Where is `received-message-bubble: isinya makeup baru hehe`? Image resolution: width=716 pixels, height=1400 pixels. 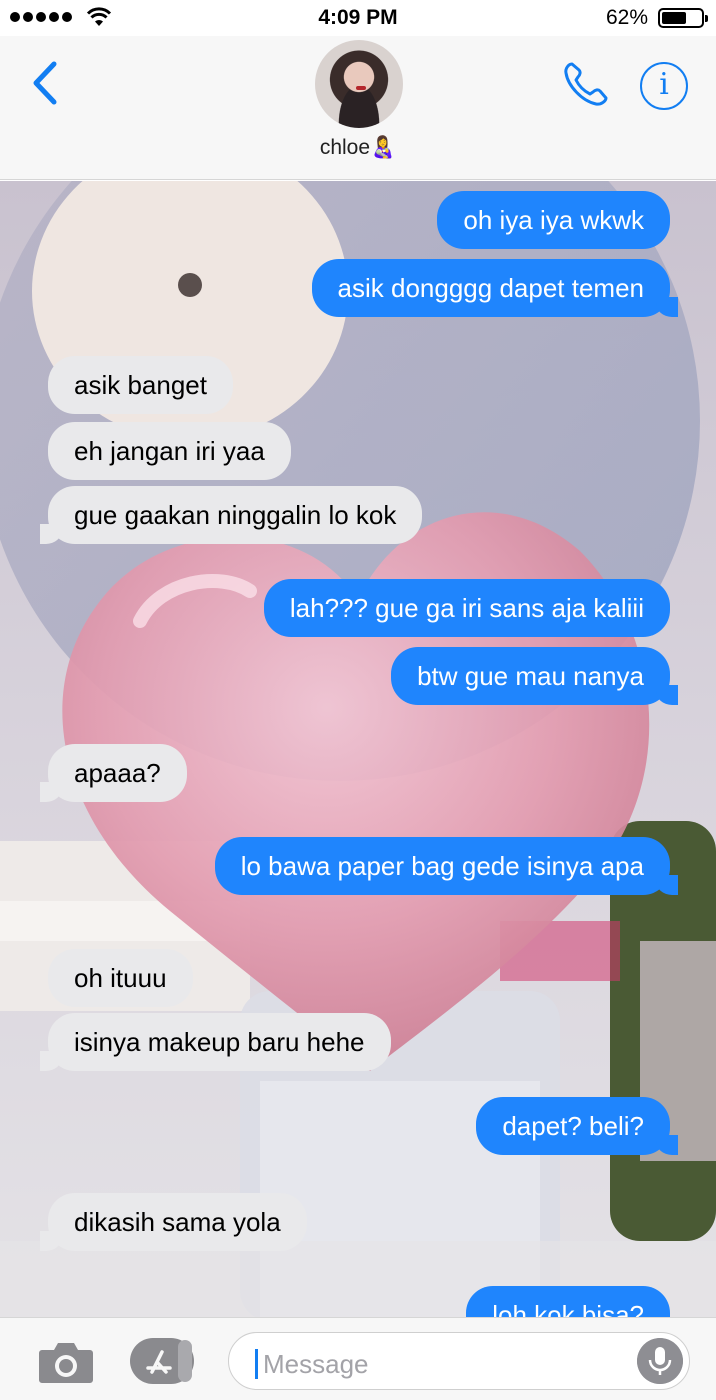
received-message-bubble: isinya makeup baru hehe is located at coordinates (215, 1042).